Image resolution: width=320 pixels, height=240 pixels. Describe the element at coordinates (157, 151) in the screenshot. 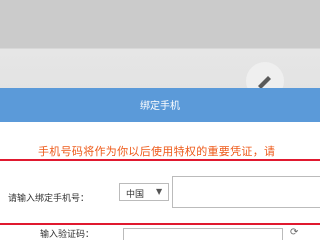

I see `notice-text: 手机号码将作为你以后使用特权的重要凭证，请` at that location.